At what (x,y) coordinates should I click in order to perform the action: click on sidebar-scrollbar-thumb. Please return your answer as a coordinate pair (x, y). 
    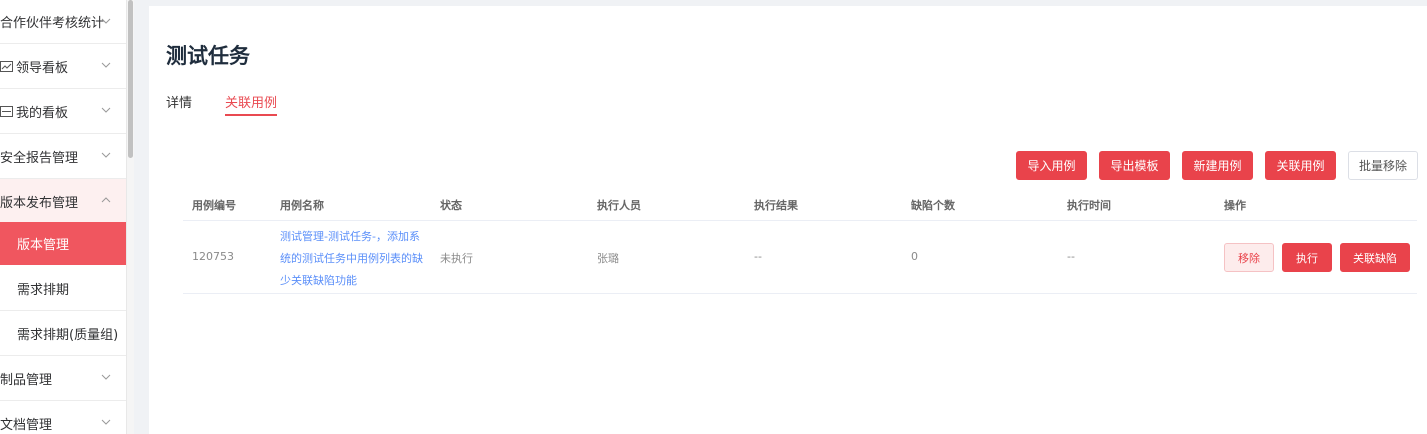
    Looking at the image, I should click on (130, 79).